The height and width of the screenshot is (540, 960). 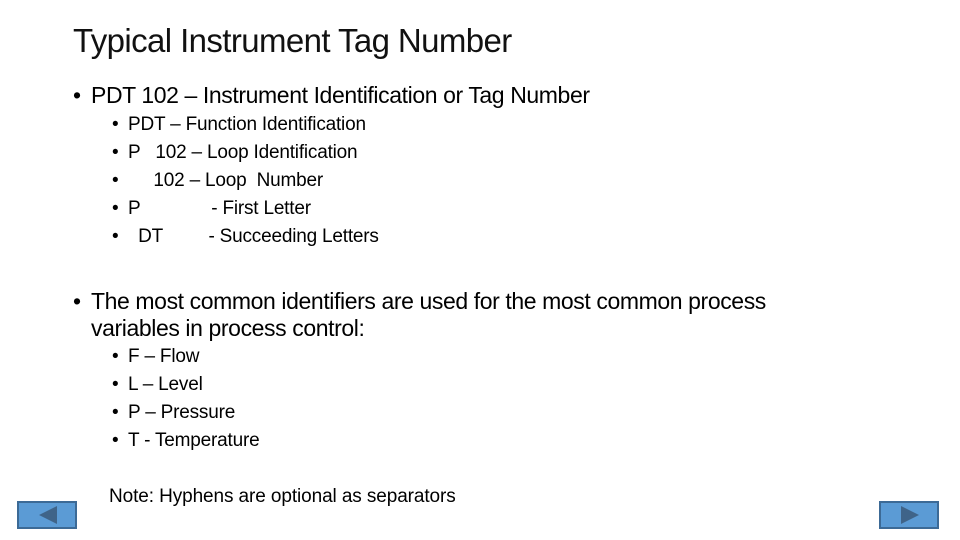 I want to click on slide-title: Typical Instrument Tag Number, so click(x=292, y=40).